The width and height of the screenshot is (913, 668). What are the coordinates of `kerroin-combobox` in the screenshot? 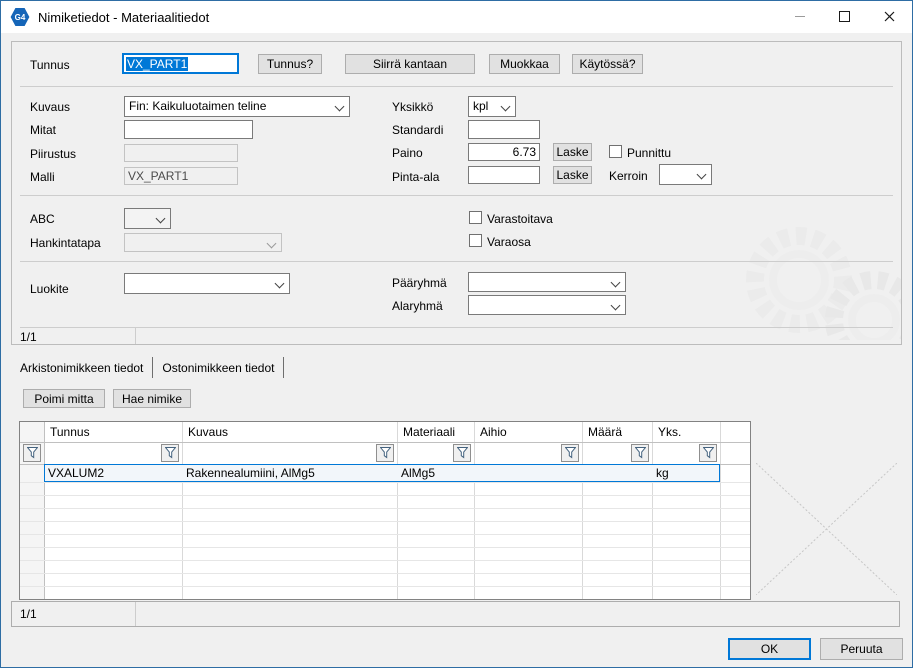 It's located at (685, 174).